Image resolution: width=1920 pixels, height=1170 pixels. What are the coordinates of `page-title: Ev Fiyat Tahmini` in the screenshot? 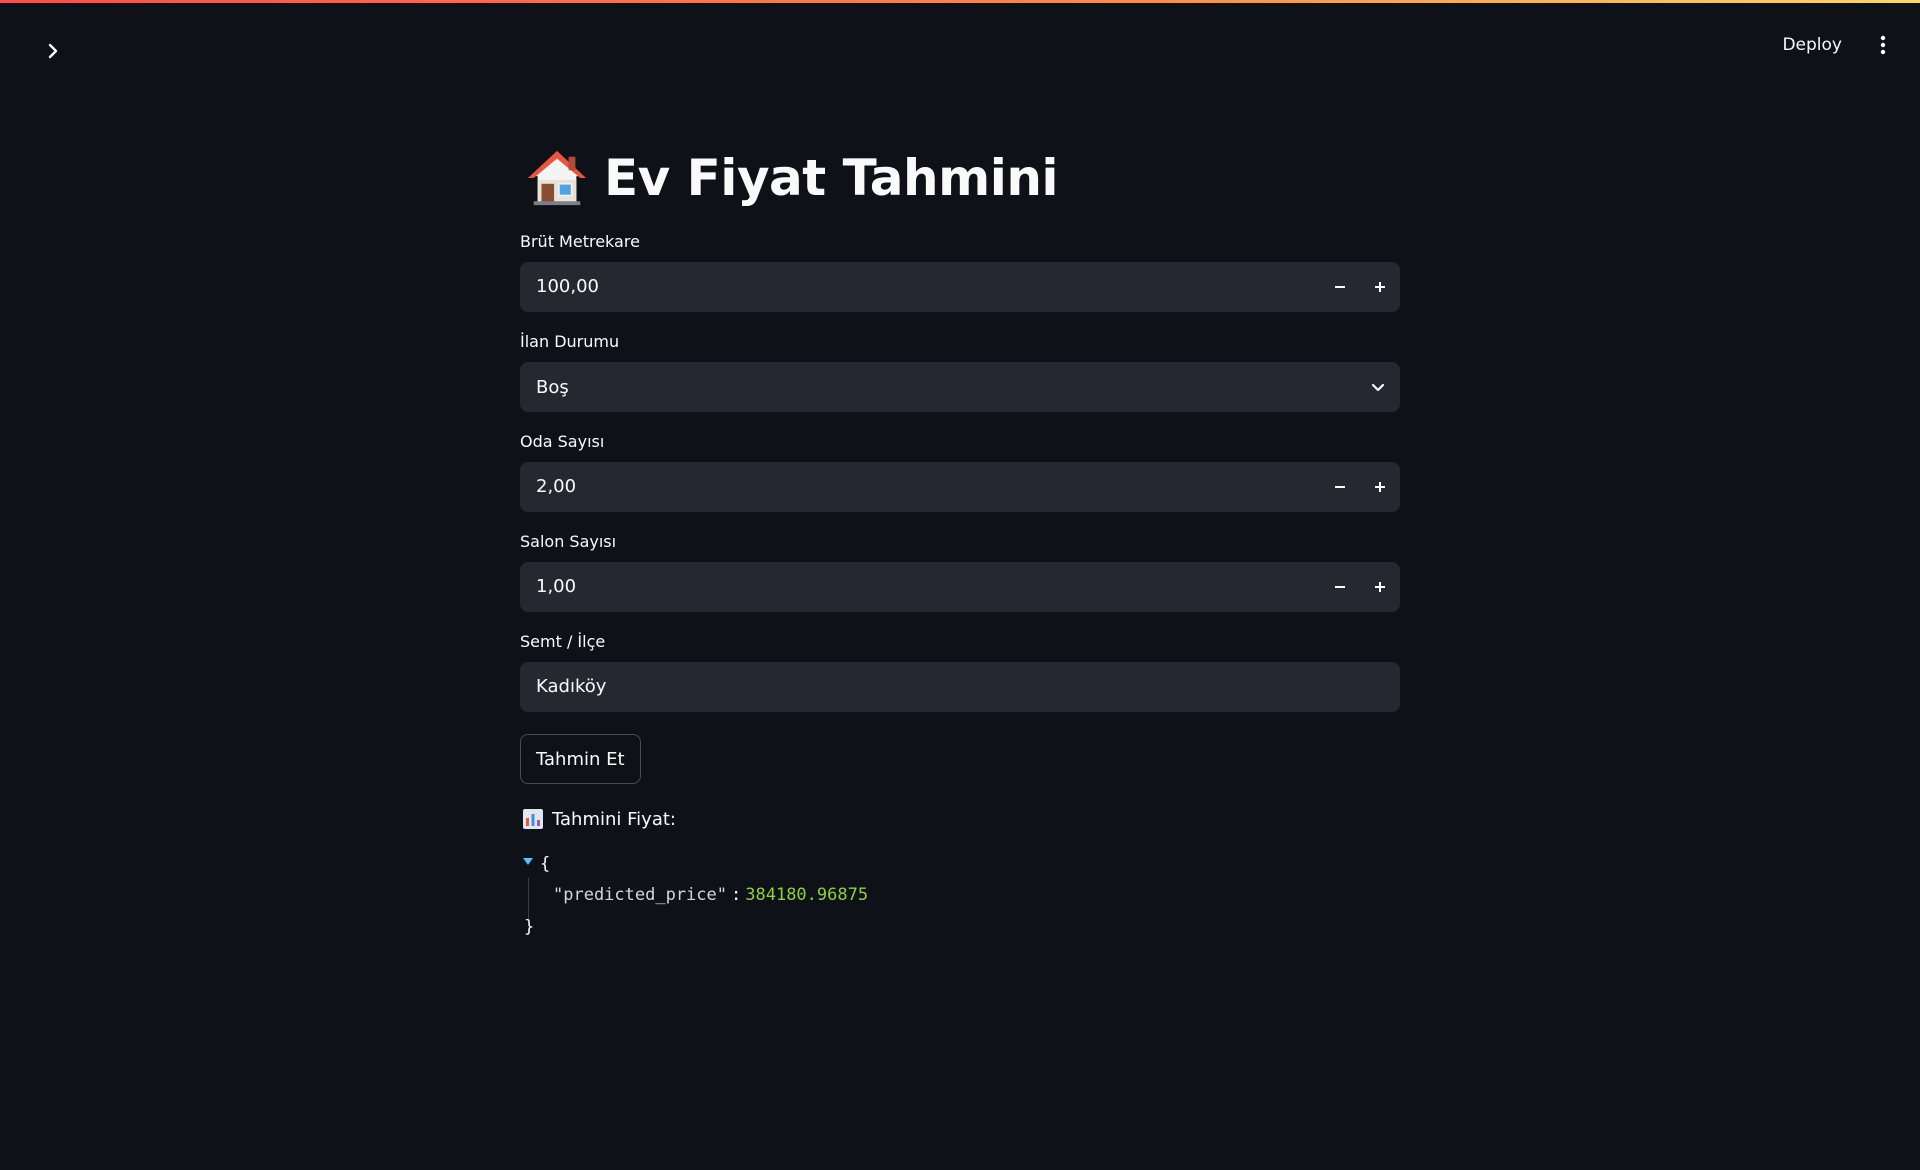 It's located at (960, 178).